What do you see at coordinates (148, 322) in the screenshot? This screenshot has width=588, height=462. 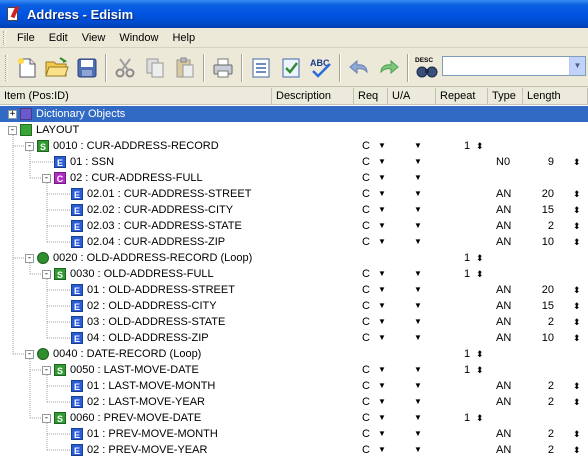 I see `tree-item: E 03 : OLD-ADDRESS-STATE` at bounding box center [148, 322].